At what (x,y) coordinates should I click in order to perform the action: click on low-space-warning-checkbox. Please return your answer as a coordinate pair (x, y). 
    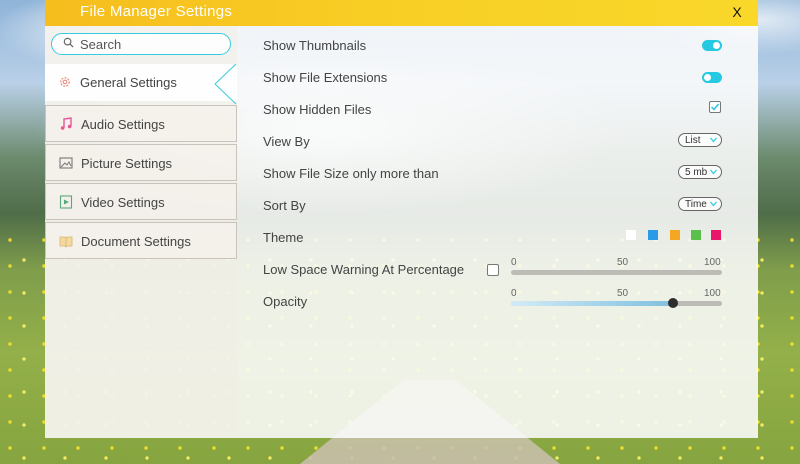
    Looking at the image, I should click on (493, 270).